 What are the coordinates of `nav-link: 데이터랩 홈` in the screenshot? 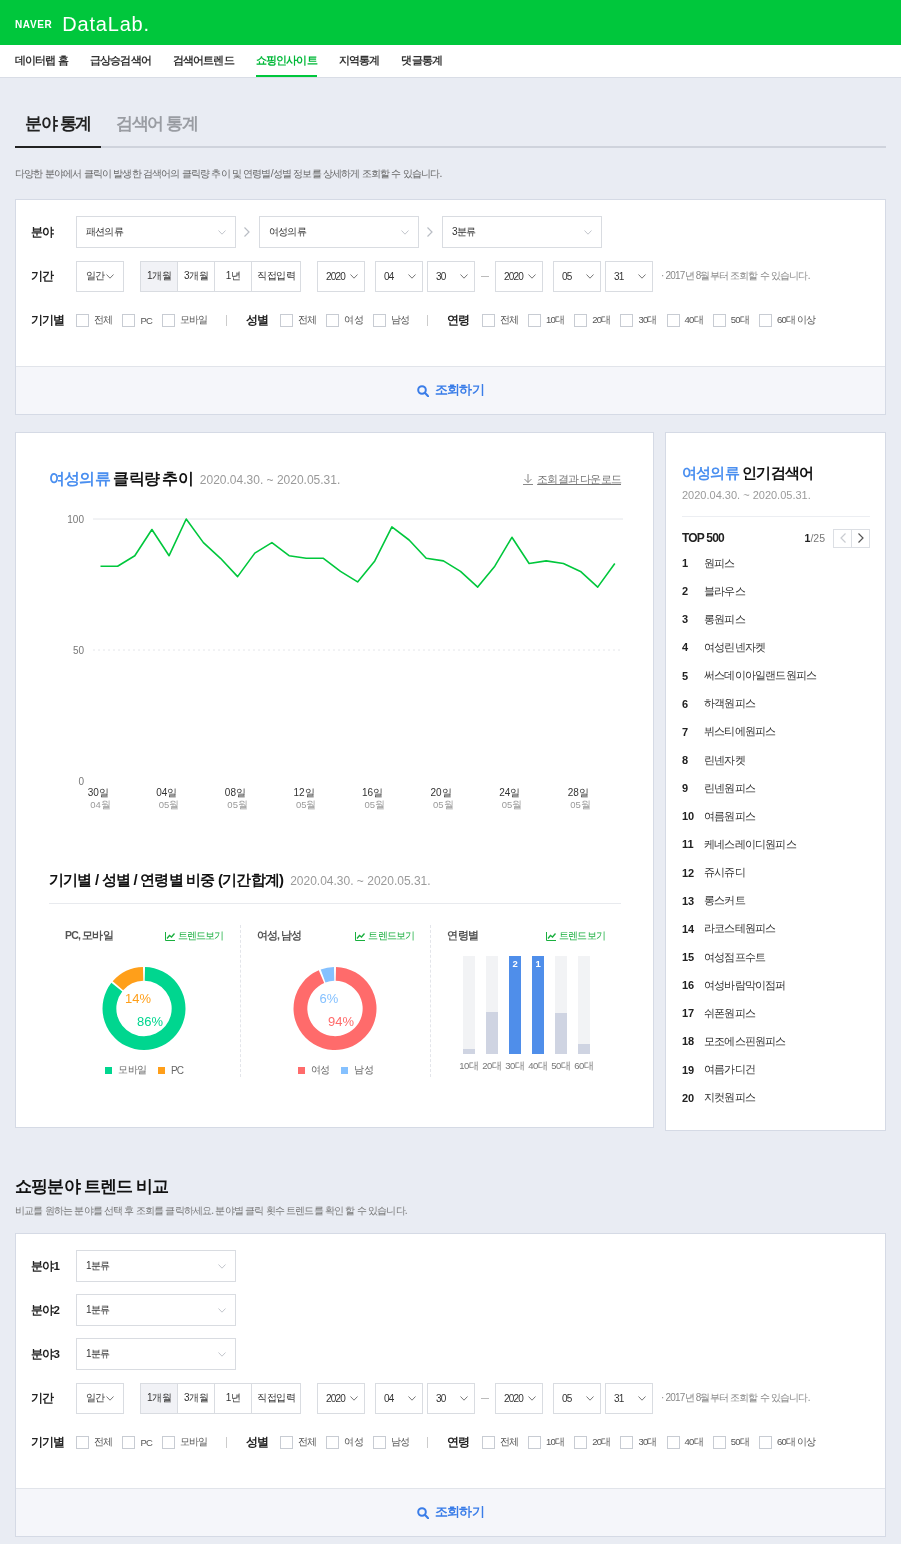 It's located at (41, 61).